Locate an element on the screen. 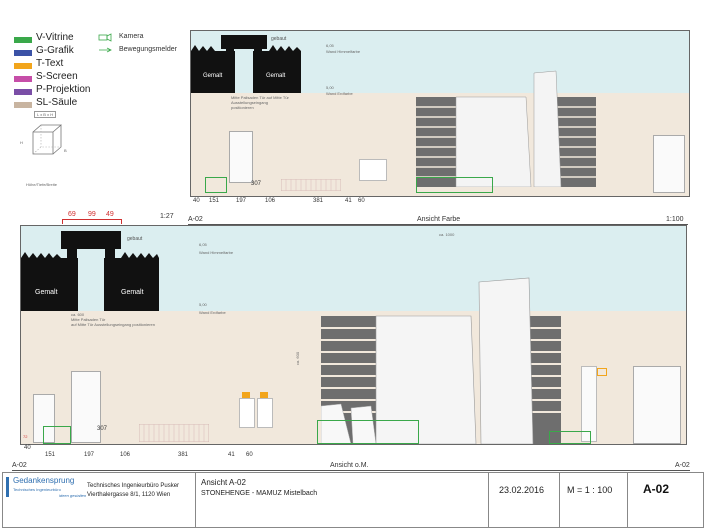 The height and width of the screenshot is (529, 705). bottom-dim-41: 41 is located at coordinates (231, 455).